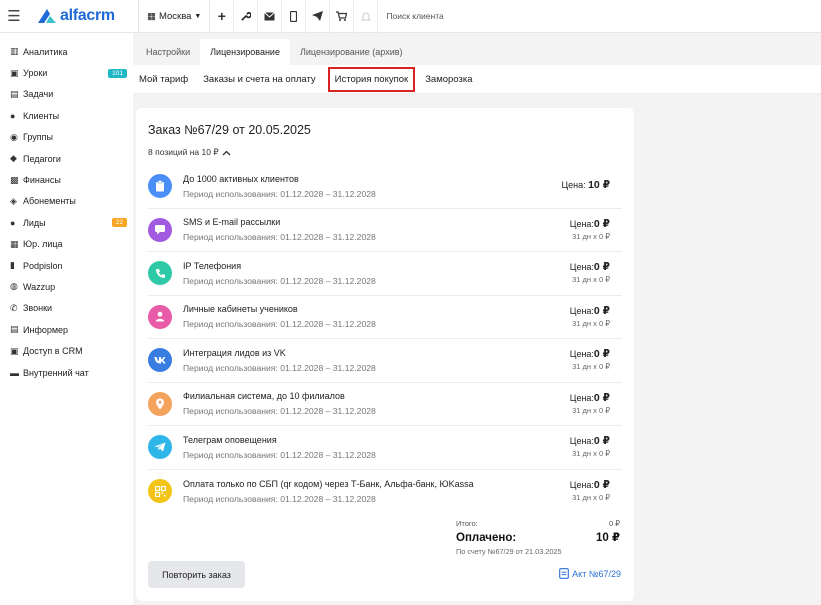 This screenshot has width=821, height=605. What do you see at coordinates (38, 94) in the screenshot?
I see `sidebar-item-label: Задачи` at bounding box center [38, 94].